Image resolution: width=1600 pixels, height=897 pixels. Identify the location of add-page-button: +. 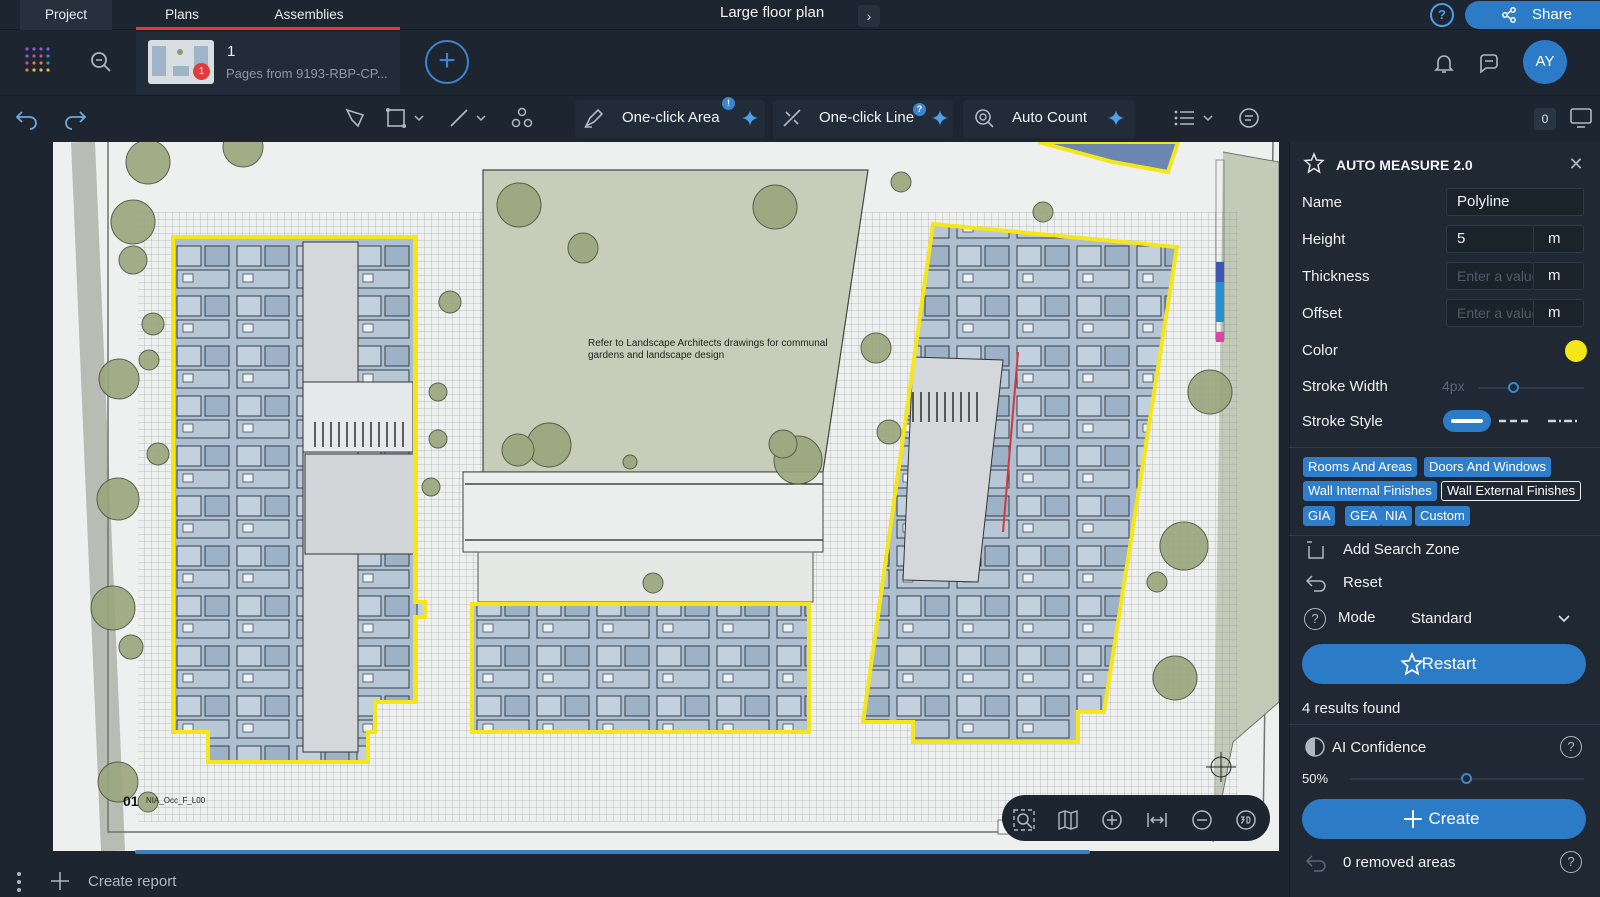
(447, 62).